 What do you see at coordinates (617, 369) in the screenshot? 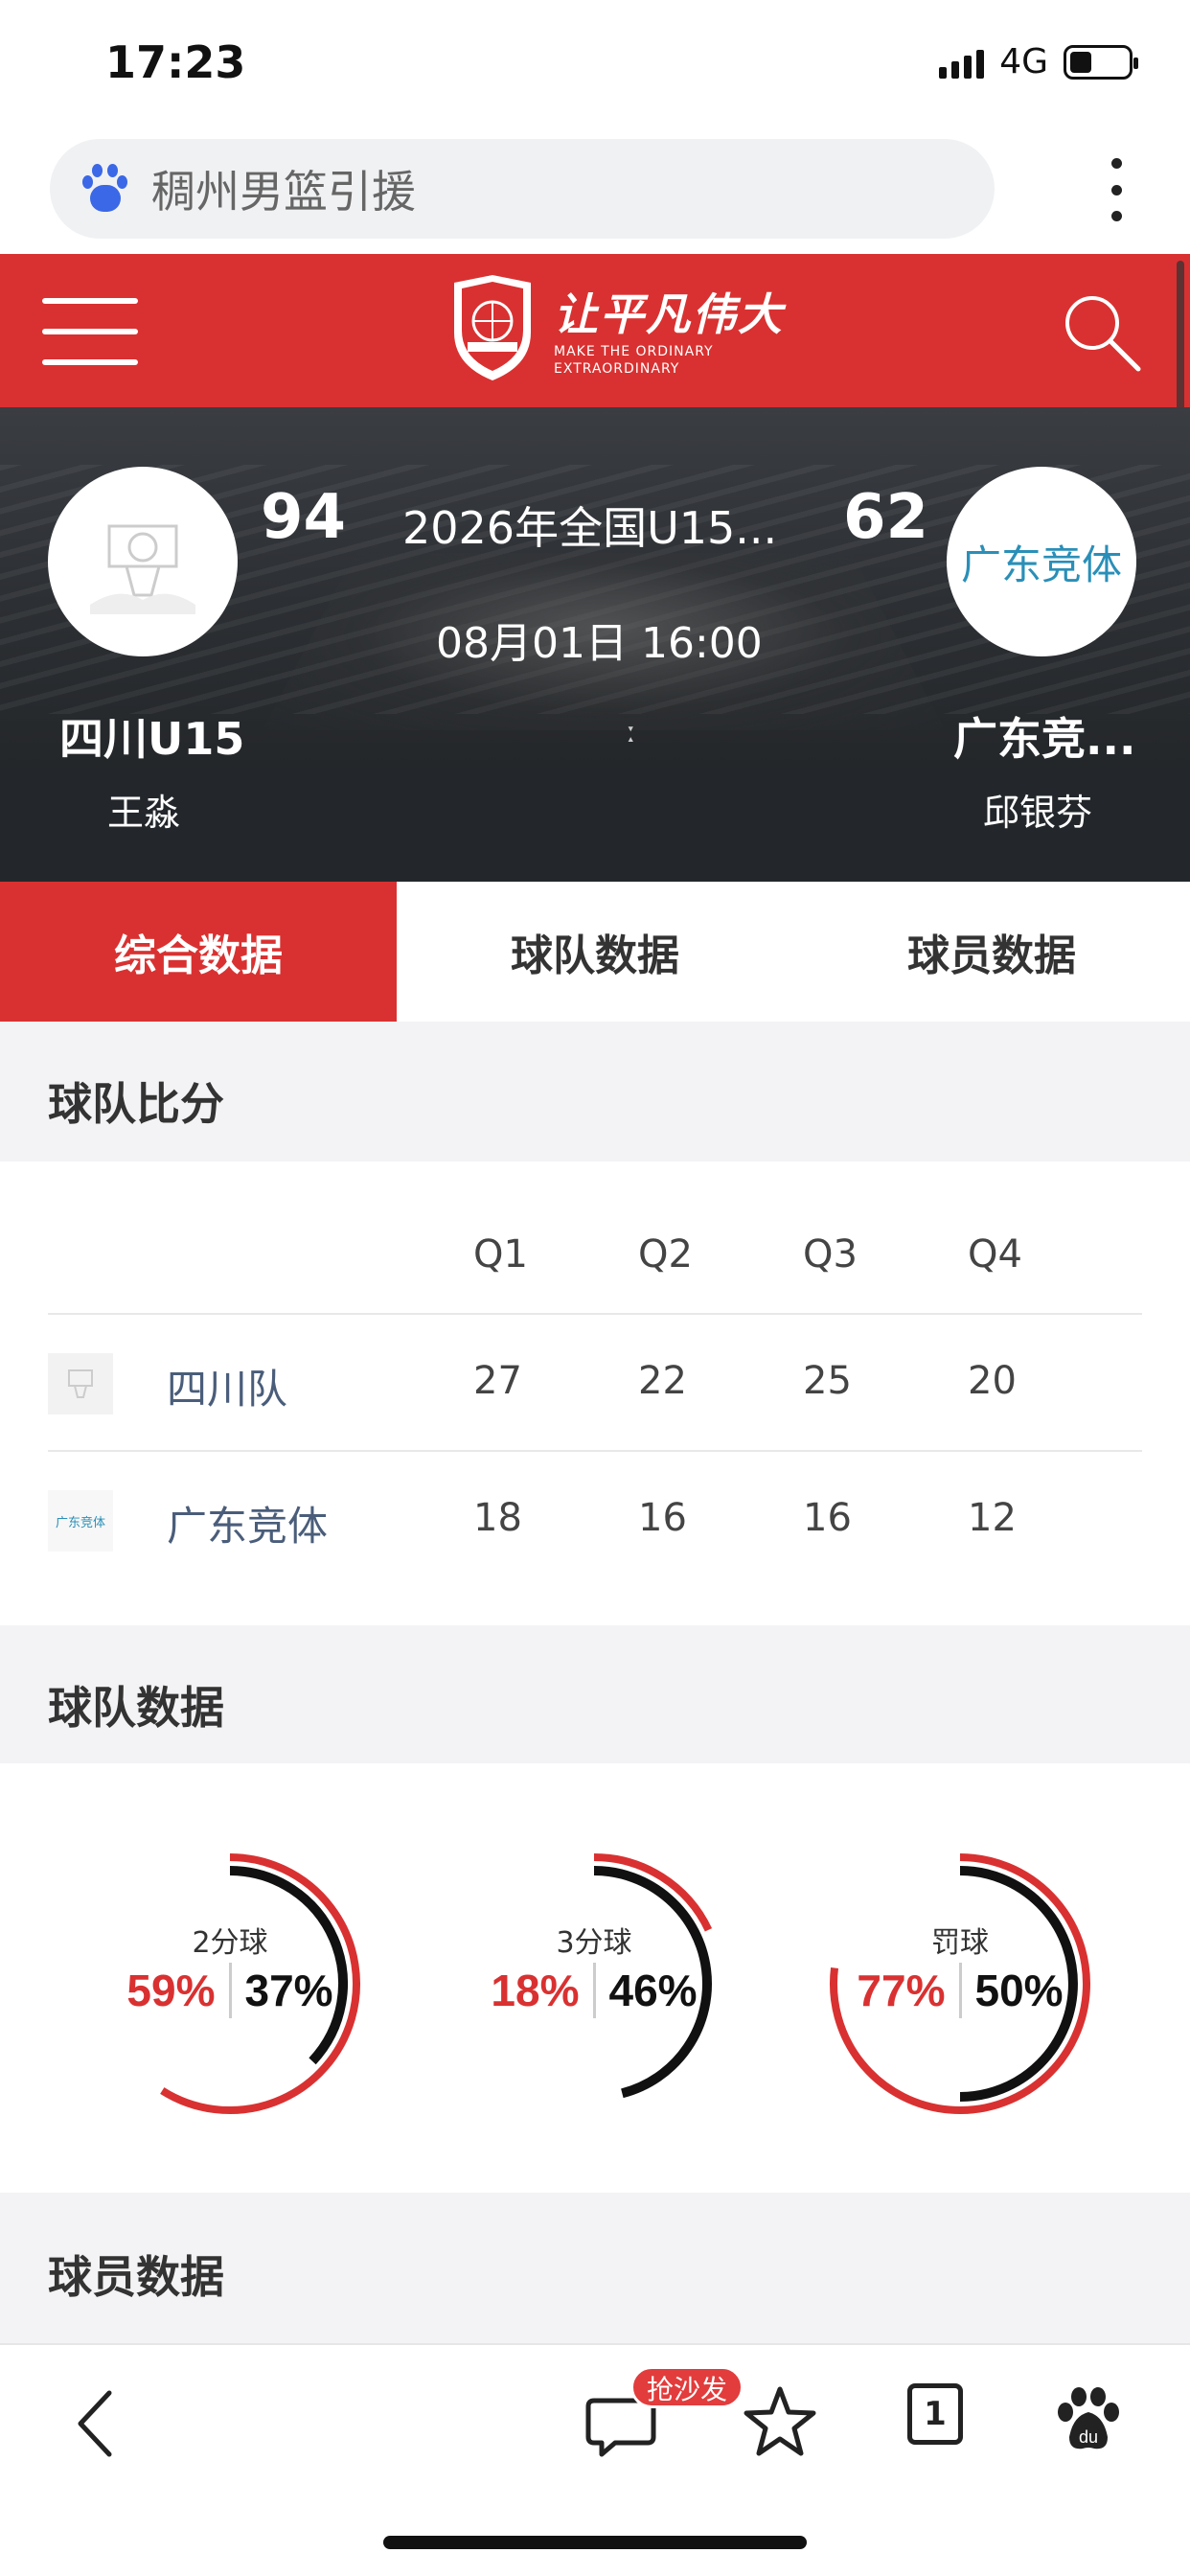
I see `slogan-en-line2: EXTRAORDINARY` at bounding box center [617, 369].